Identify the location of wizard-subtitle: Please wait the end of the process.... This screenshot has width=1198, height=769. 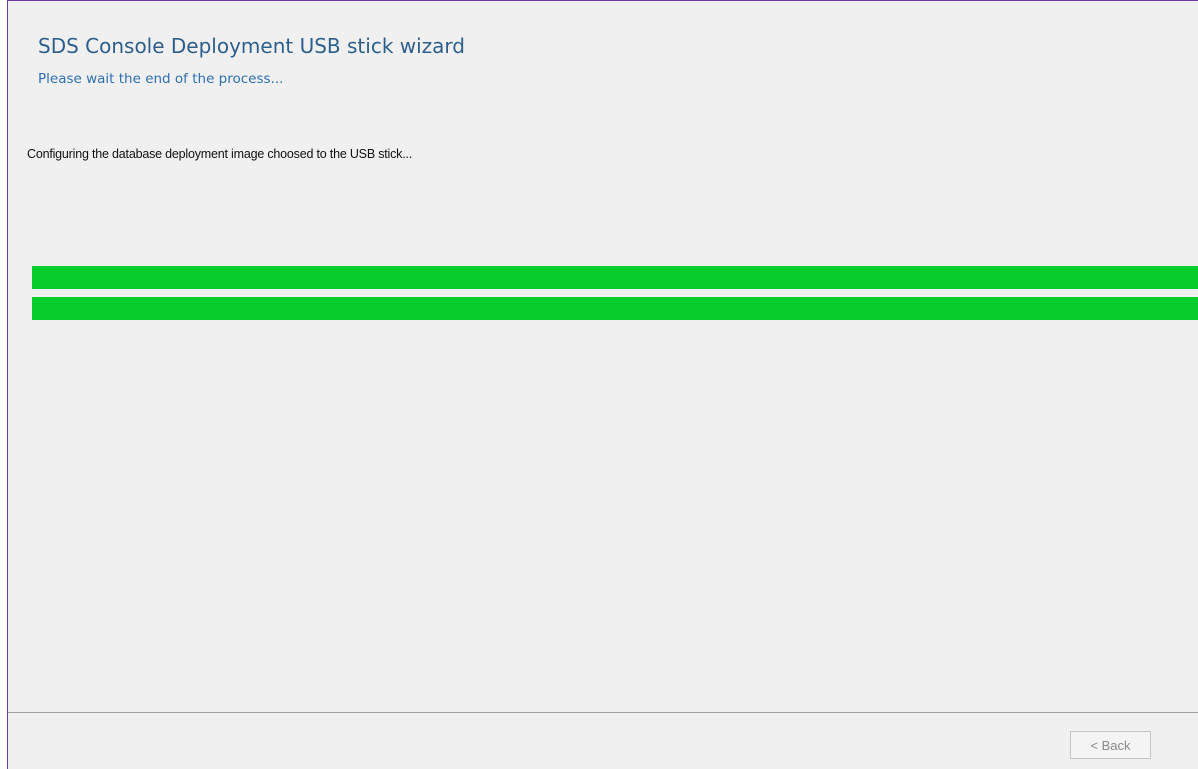
(161, 79).